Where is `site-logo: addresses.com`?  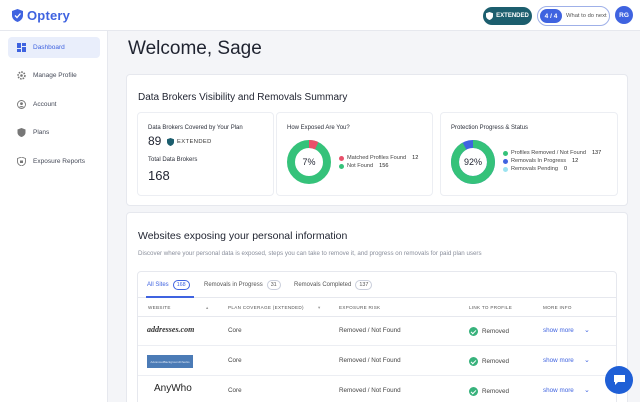
site-logo: addresses.com is located at coordinates (170, 329).